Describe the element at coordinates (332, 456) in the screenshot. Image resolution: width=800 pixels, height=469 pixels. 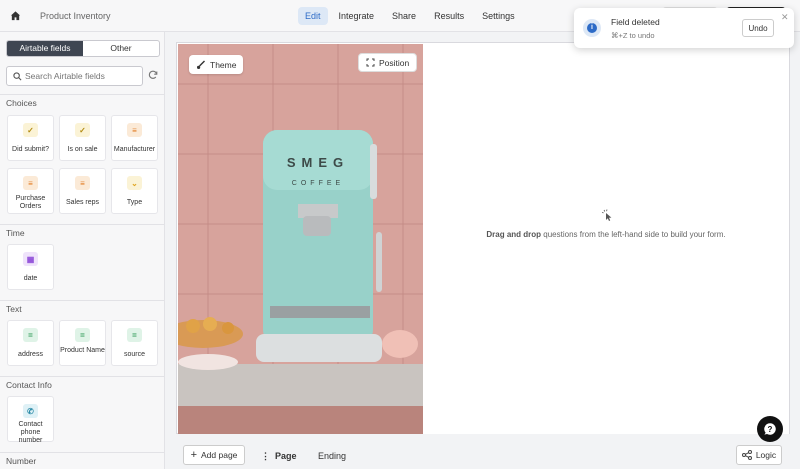
I see `tab-ending: Ending` at that location.